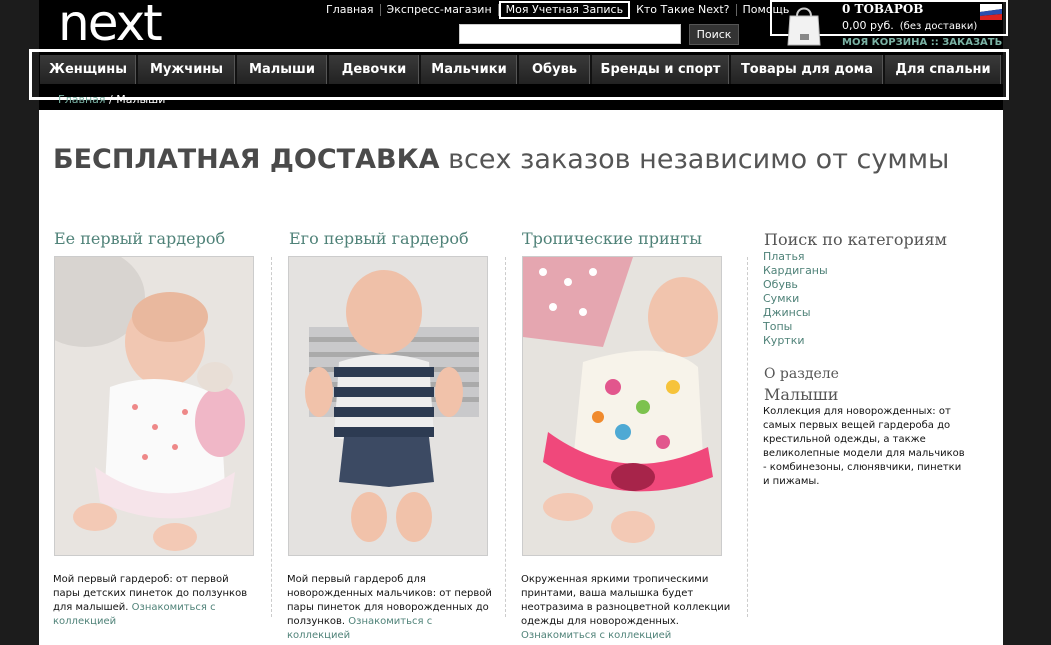 This screenshot has height=645, width=1051. What do you see at coordinates (596, 635) in the screenshot?
I see `collection-link-tropical: Ознакомиться с коллекцией` at bounding box center [596, 635].